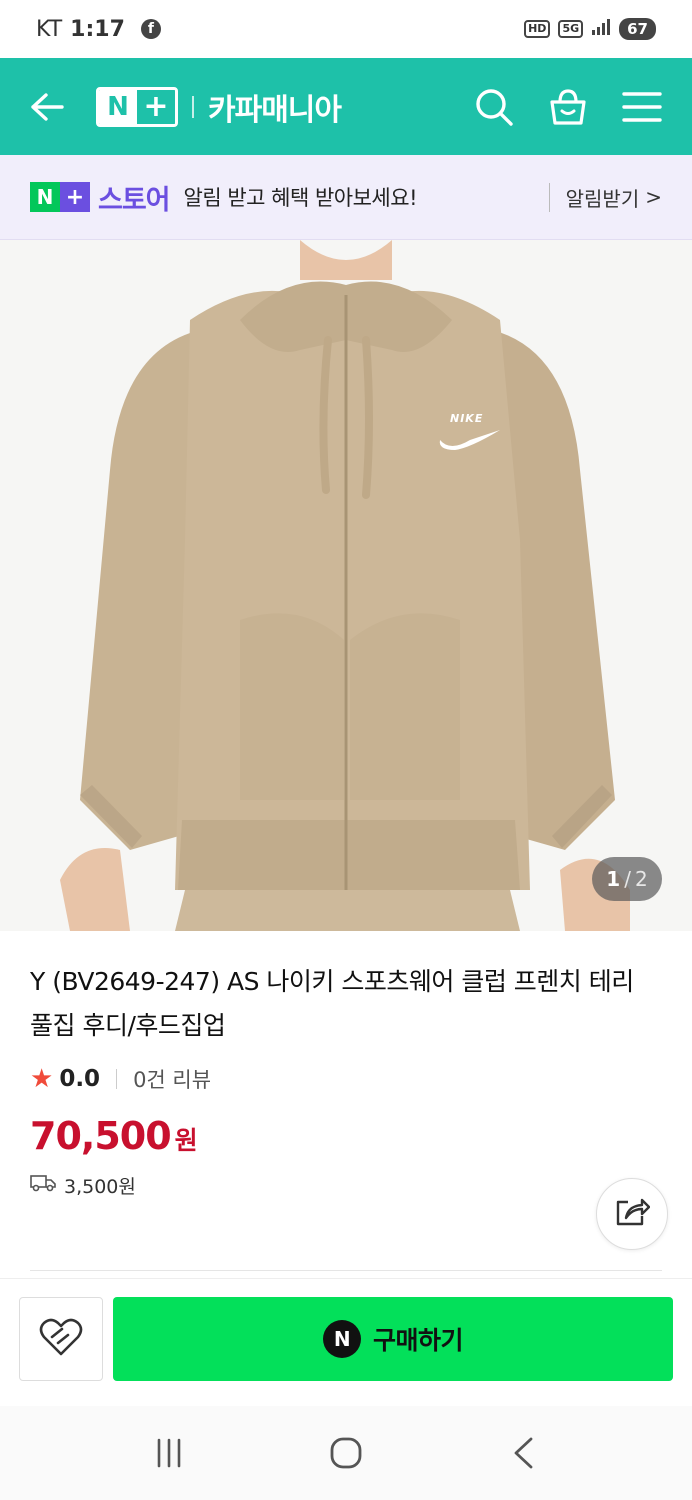 The width and height of the screenshot is (692, 1500). What do you see at coordinates (346, 29) in the screenshot?
I see `status-bar: KT 1:17 f HD 5G 67` at bounding box center [346, 29].